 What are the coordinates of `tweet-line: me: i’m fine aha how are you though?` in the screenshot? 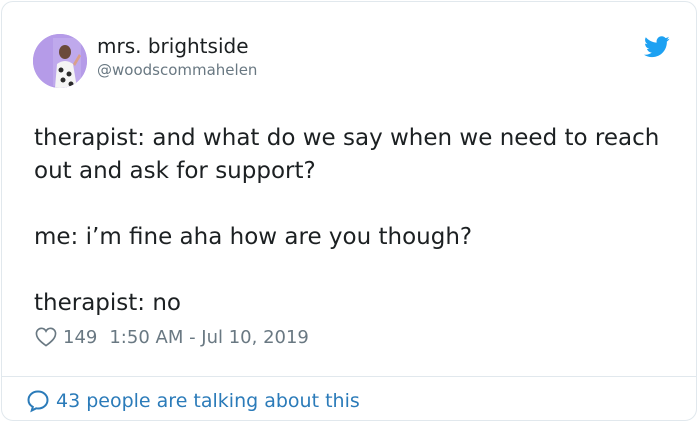 It's located at (253, 237).